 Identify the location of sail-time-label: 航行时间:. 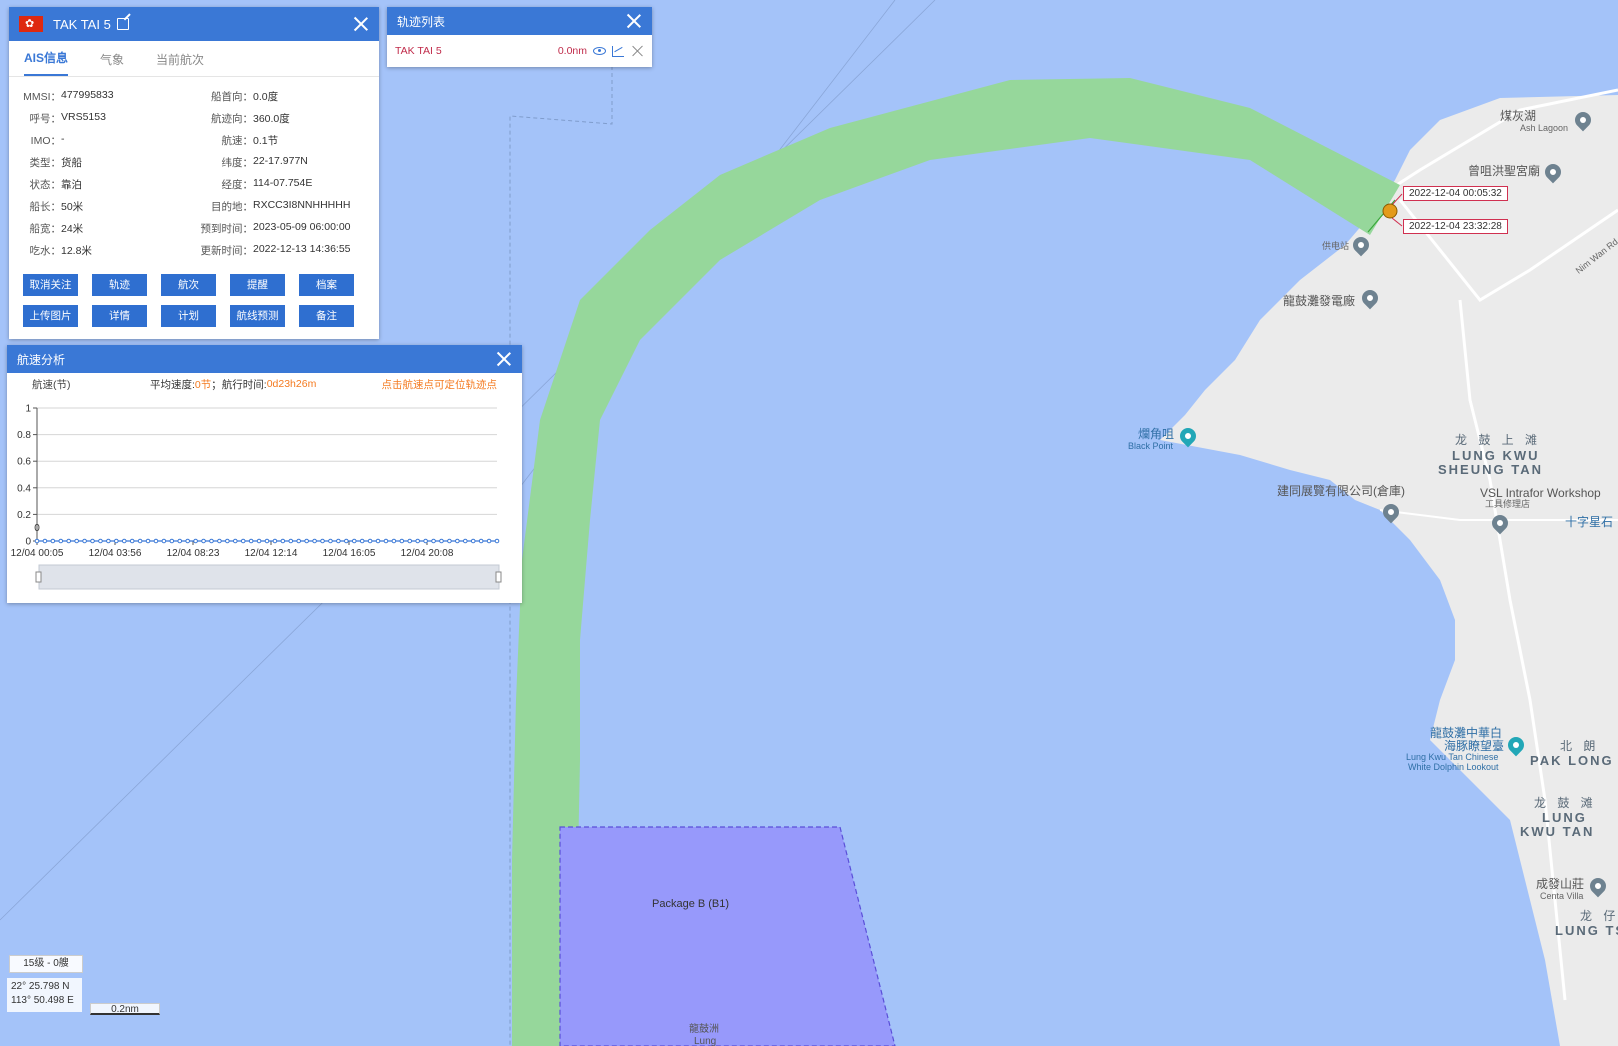
(244, 384).